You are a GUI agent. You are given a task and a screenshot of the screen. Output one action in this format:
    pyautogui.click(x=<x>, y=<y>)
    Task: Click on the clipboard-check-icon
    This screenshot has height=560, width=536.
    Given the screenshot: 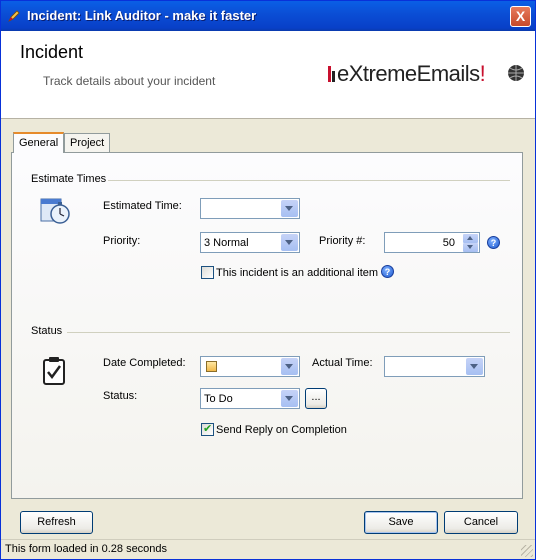 What is the action you would take?
    pyautogui.click(x=54, y=371)
    